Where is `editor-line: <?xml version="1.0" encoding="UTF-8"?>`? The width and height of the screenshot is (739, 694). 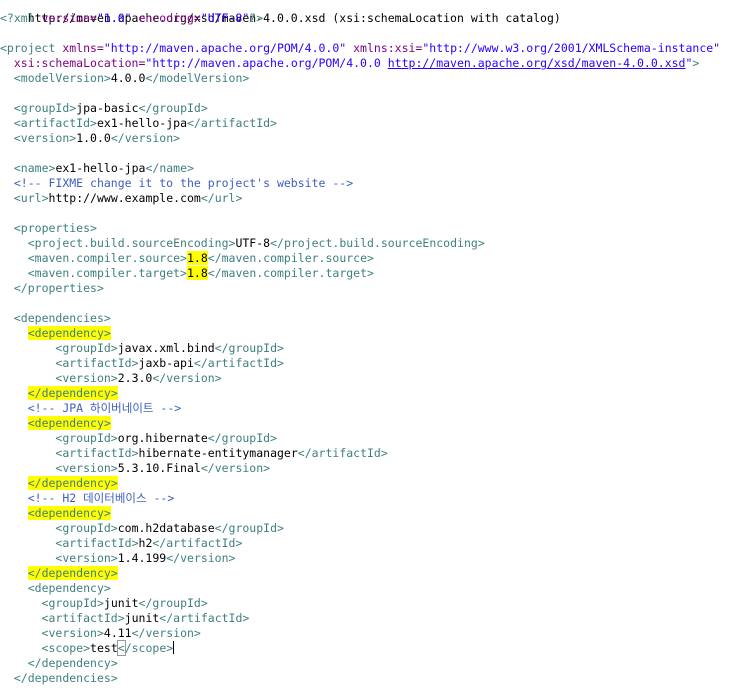 editor-line: <?xml version="1.0" encoding="UTF-8"?> is located at coordinates (132, 18).